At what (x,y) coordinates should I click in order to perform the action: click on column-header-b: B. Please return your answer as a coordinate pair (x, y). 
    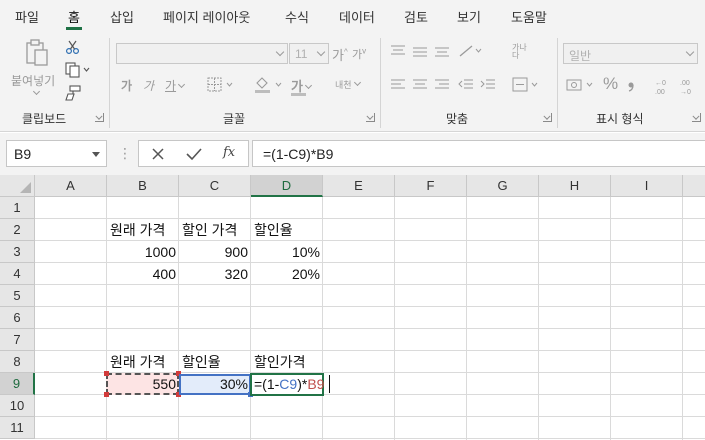
    Looking at the image, I should click on (143, 186).